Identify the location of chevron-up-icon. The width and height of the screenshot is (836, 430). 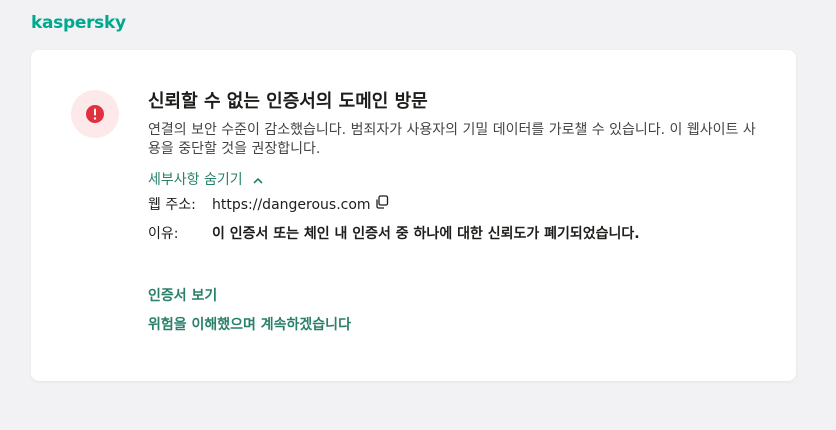
(258, 180).